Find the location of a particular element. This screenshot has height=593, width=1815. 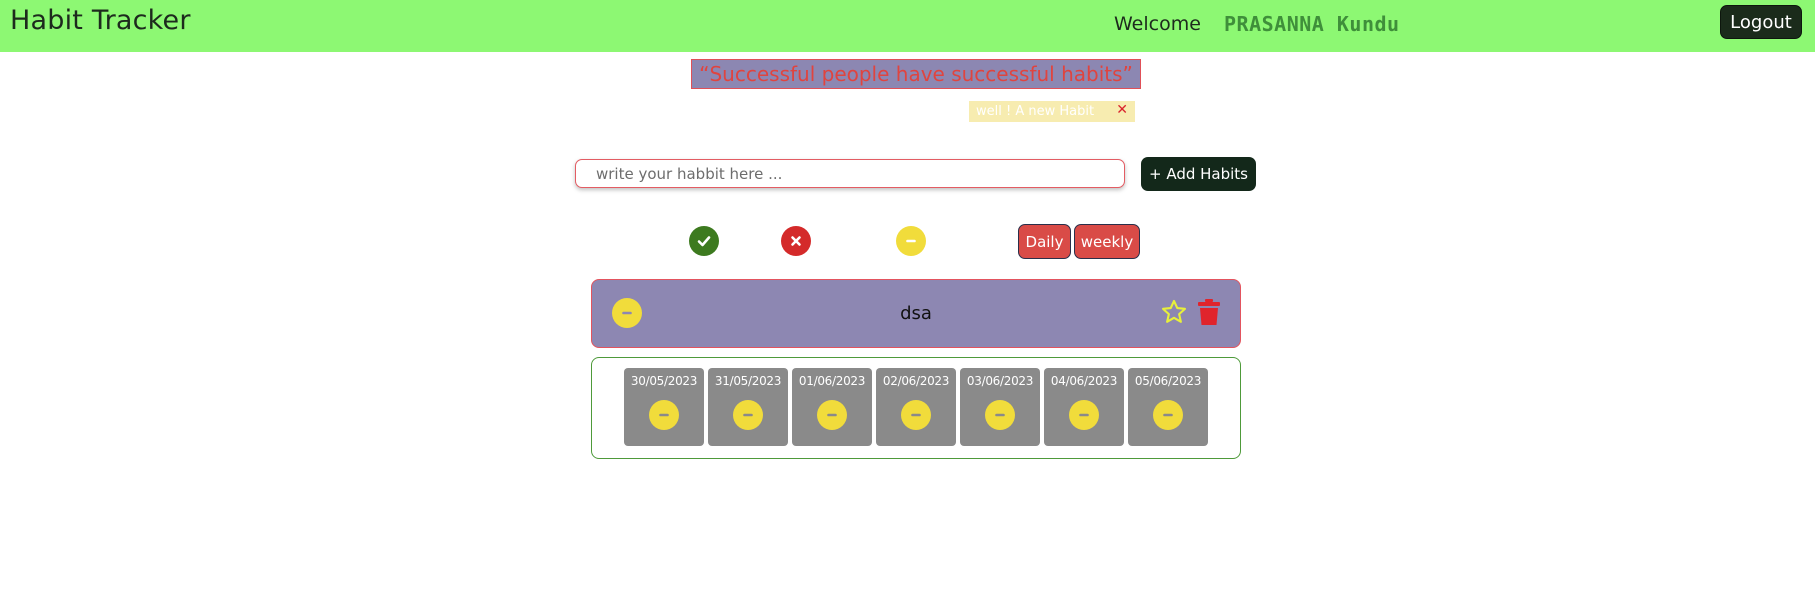

day-date: 04/06/2023 is located at coordinates (1084, 381).